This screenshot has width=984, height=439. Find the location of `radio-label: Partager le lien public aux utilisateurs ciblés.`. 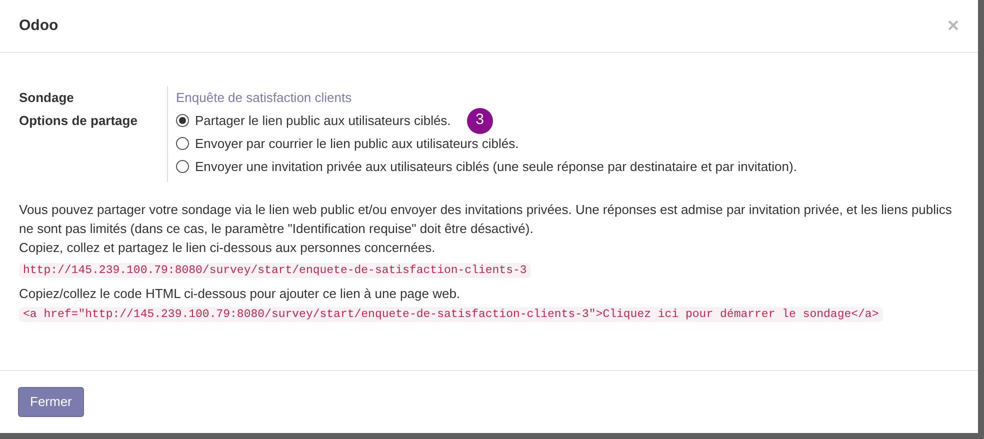

radio-label: Partager le lien public aux utilisateurs ciblés. is located at coordinates (323, 121).